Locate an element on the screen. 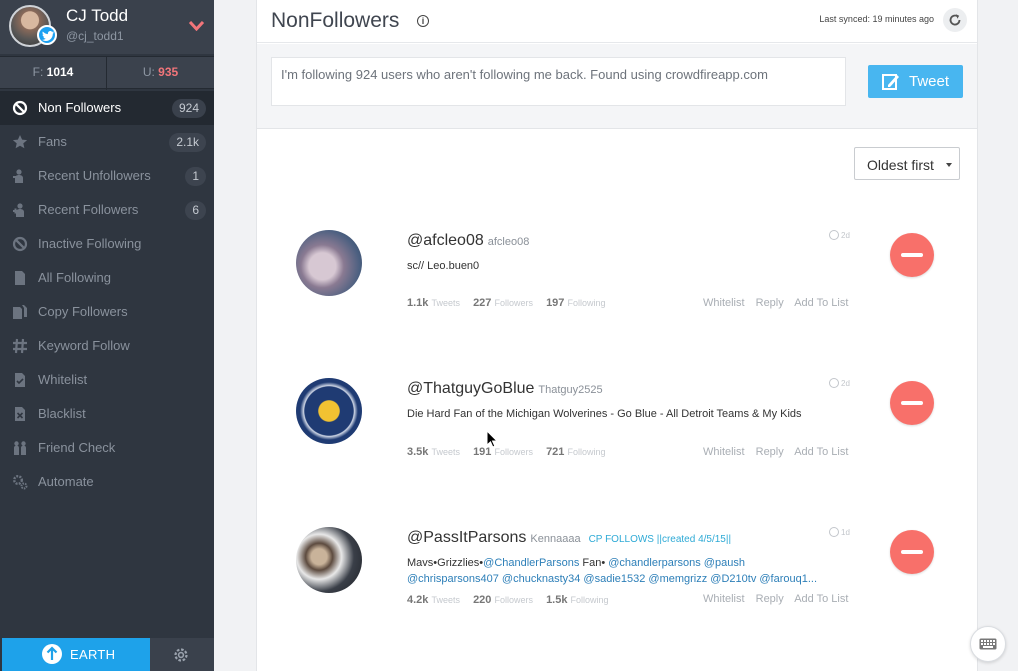  hashtag-icon is located at coordinates (20, 346).